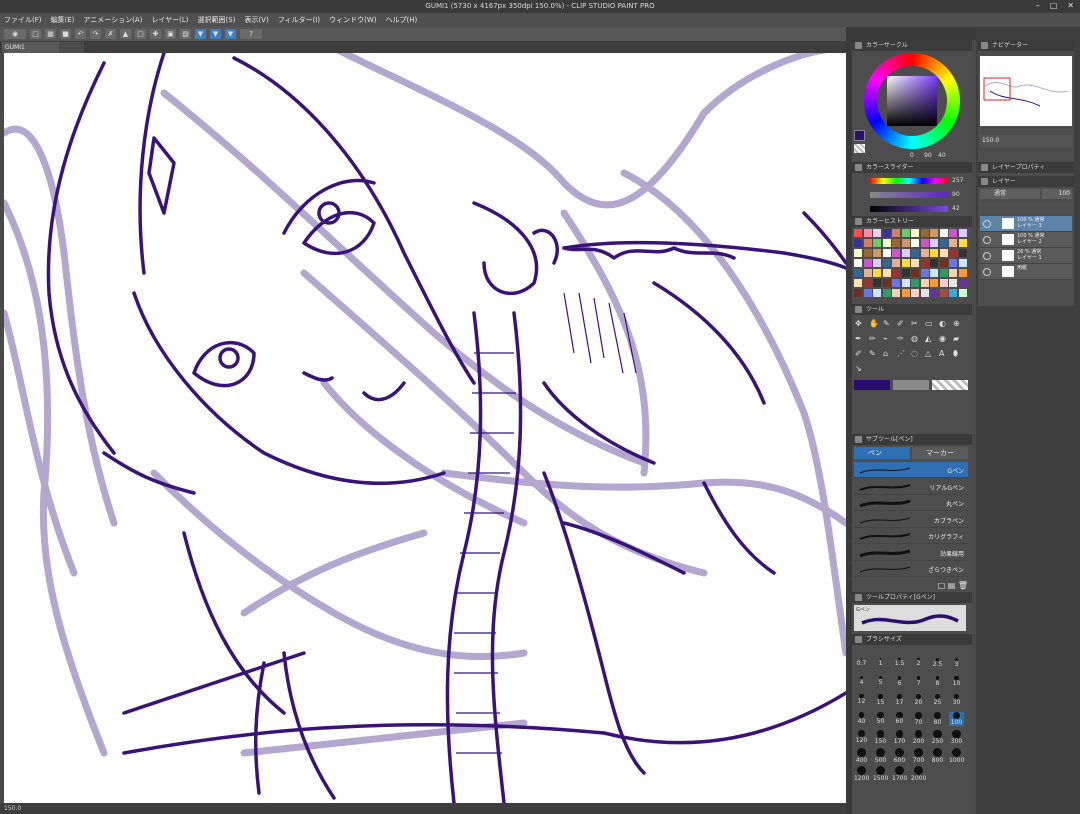  I want to click on blend-mode-select: 通常, so click(1010, 194).